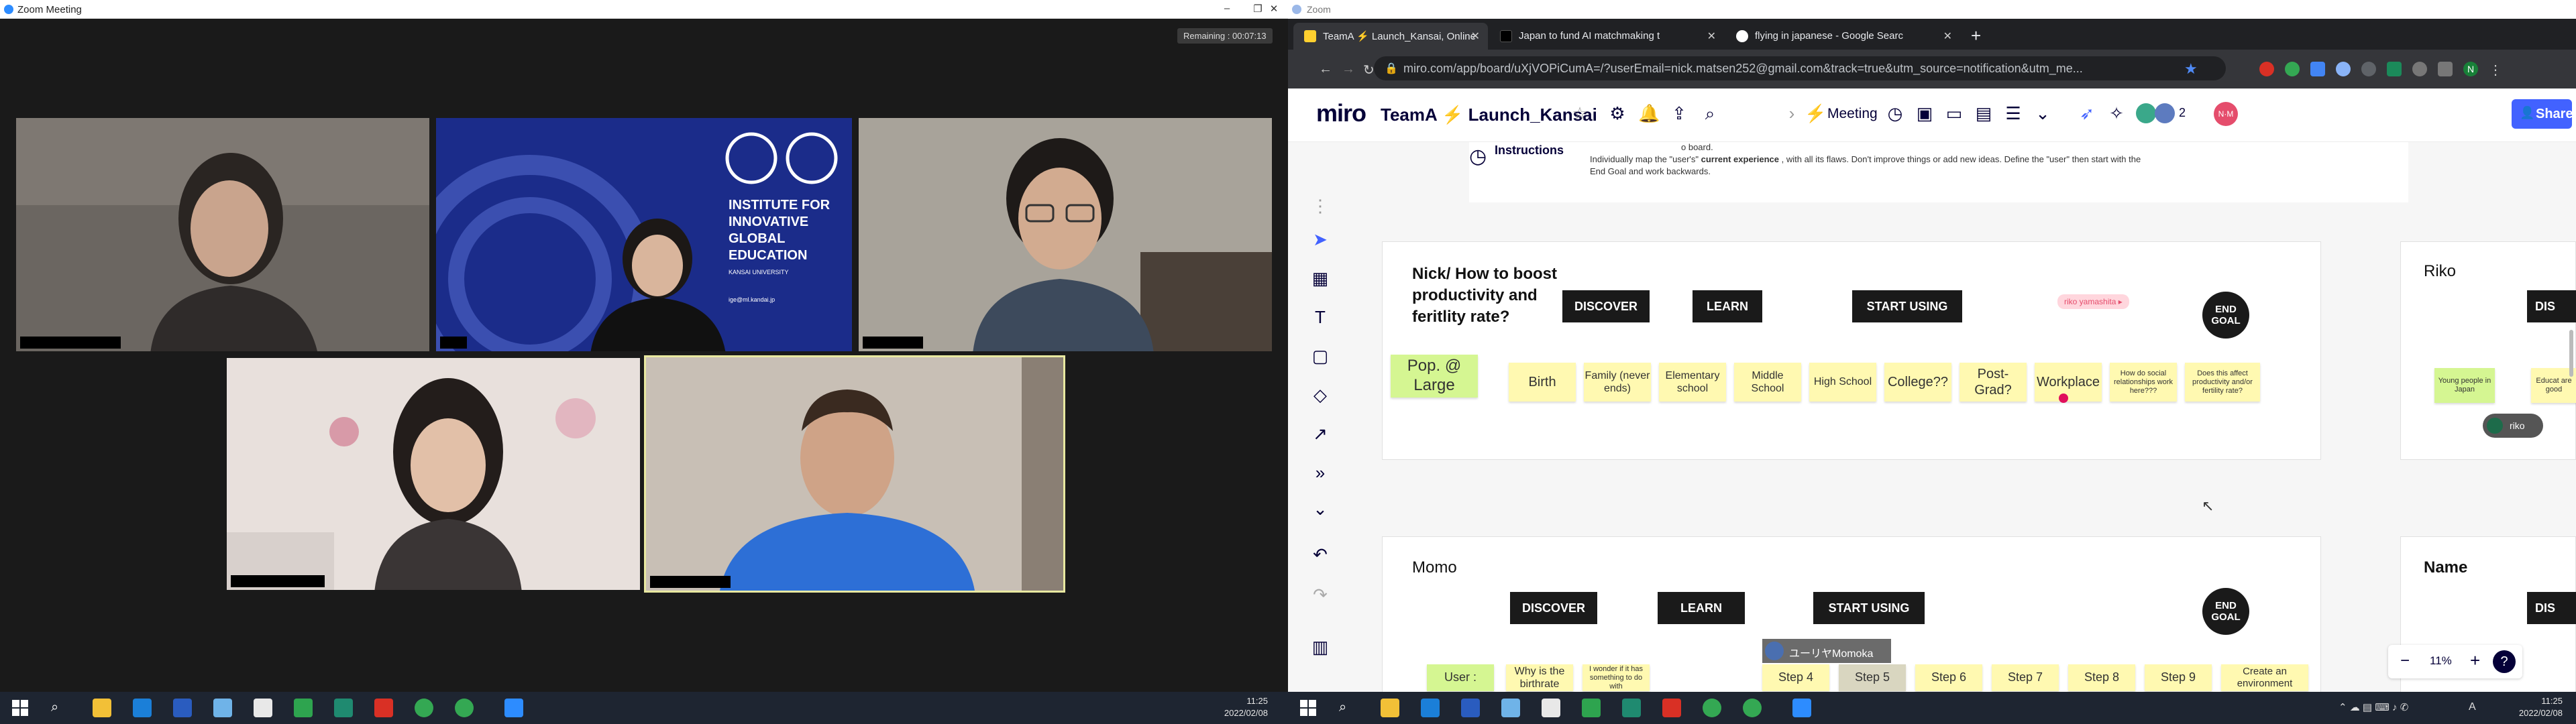 Image resolution: width=2576 pixels, height=724 pixels. Describe the element at coordinates (1925, 113) in the screenshot. I see `screen-share-icon: ▣` at that location.